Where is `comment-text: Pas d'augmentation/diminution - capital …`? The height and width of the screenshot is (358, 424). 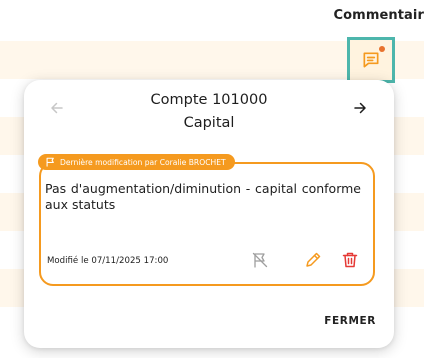 comment-text: Pas d'augmentation/diminution - capital … is located at coordinates (203, 196).